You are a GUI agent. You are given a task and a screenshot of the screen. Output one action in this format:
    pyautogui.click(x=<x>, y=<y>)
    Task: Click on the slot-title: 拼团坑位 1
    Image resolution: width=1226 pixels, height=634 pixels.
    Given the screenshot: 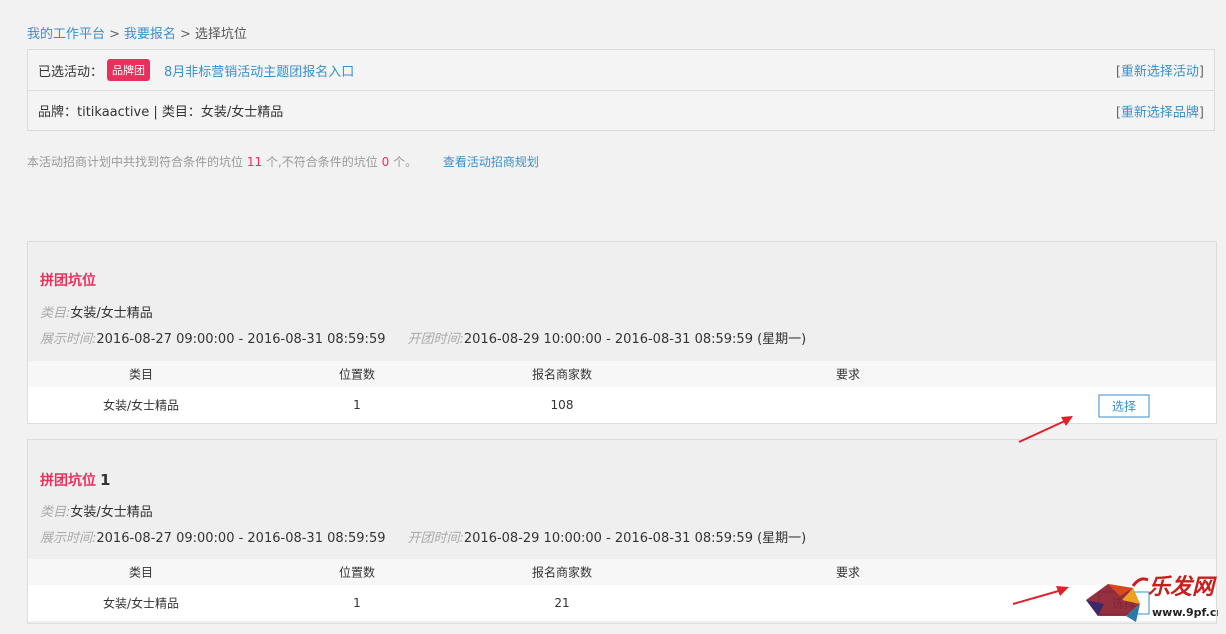 What is the action you would take?
    pyautogui.click(x=75, y=480)
    